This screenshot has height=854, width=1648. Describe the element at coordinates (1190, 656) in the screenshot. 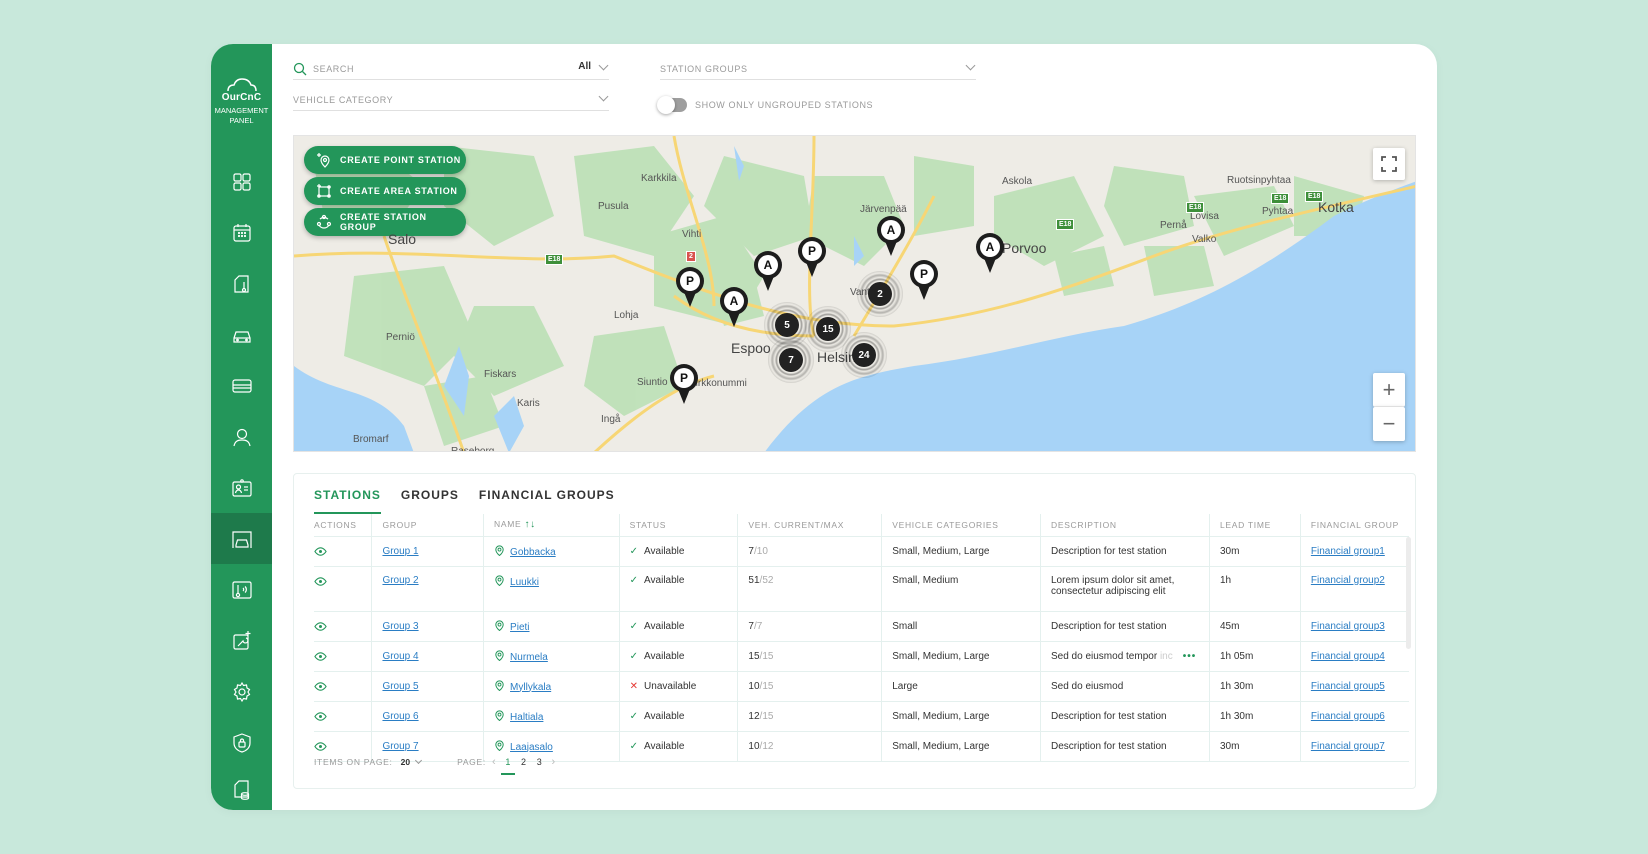

I see `more-icon: •••` at that location.